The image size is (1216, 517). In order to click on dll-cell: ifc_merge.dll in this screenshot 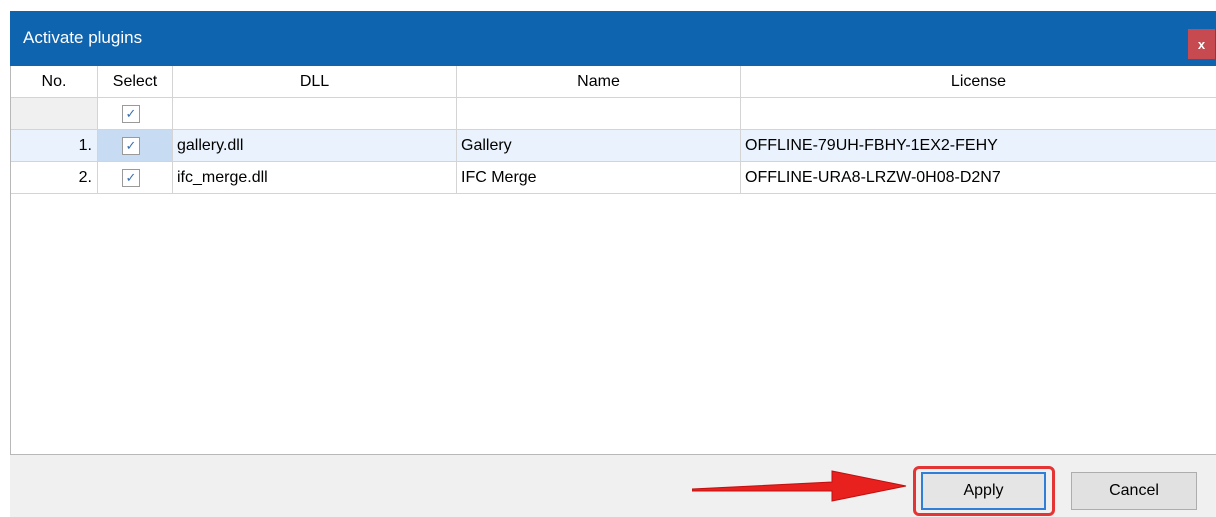, I will do `click(315, 178)`.